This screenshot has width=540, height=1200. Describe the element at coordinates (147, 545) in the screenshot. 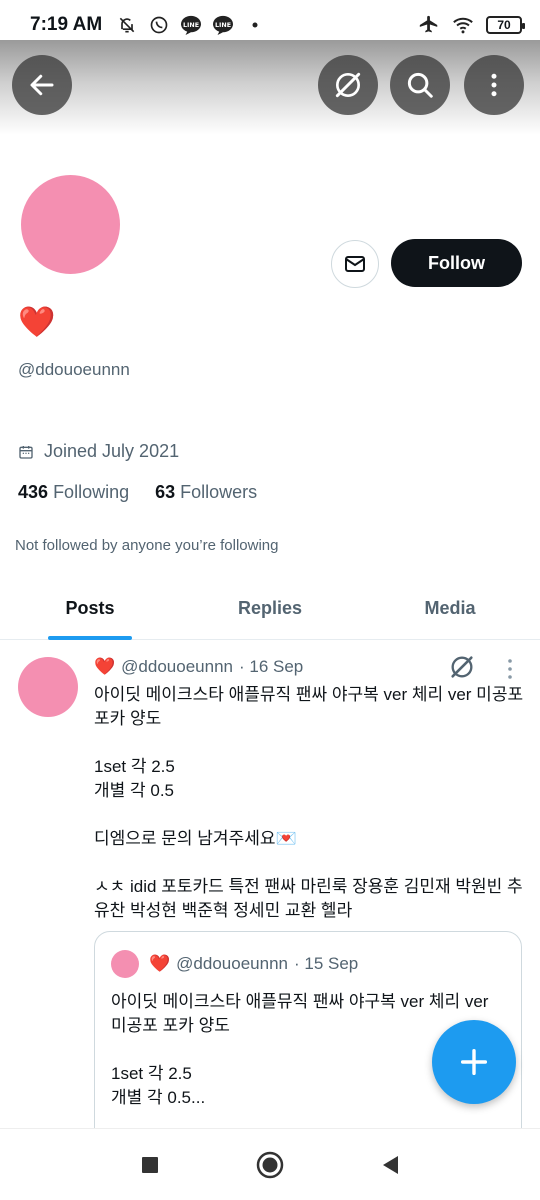

I see `not-followed-text: Not followed by anyone you’re following` at that location.